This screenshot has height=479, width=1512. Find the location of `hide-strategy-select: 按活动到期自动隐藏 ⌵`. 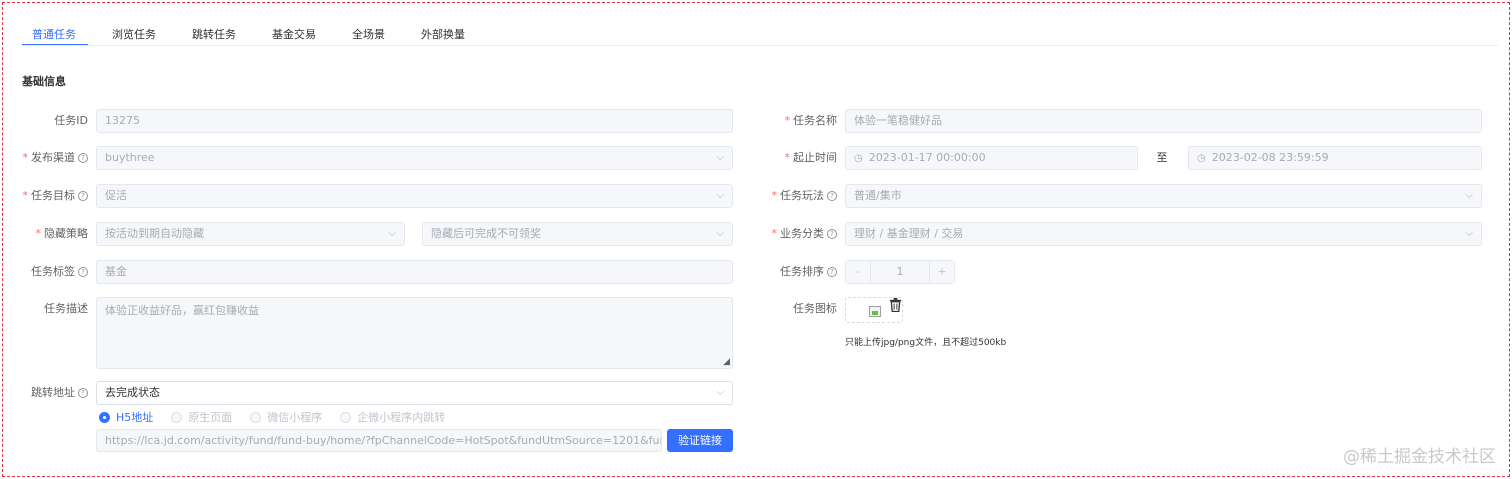

hide-strategy-select: 按活动到期自动隐藏 ⌵ is located at coordinates (250, 234).